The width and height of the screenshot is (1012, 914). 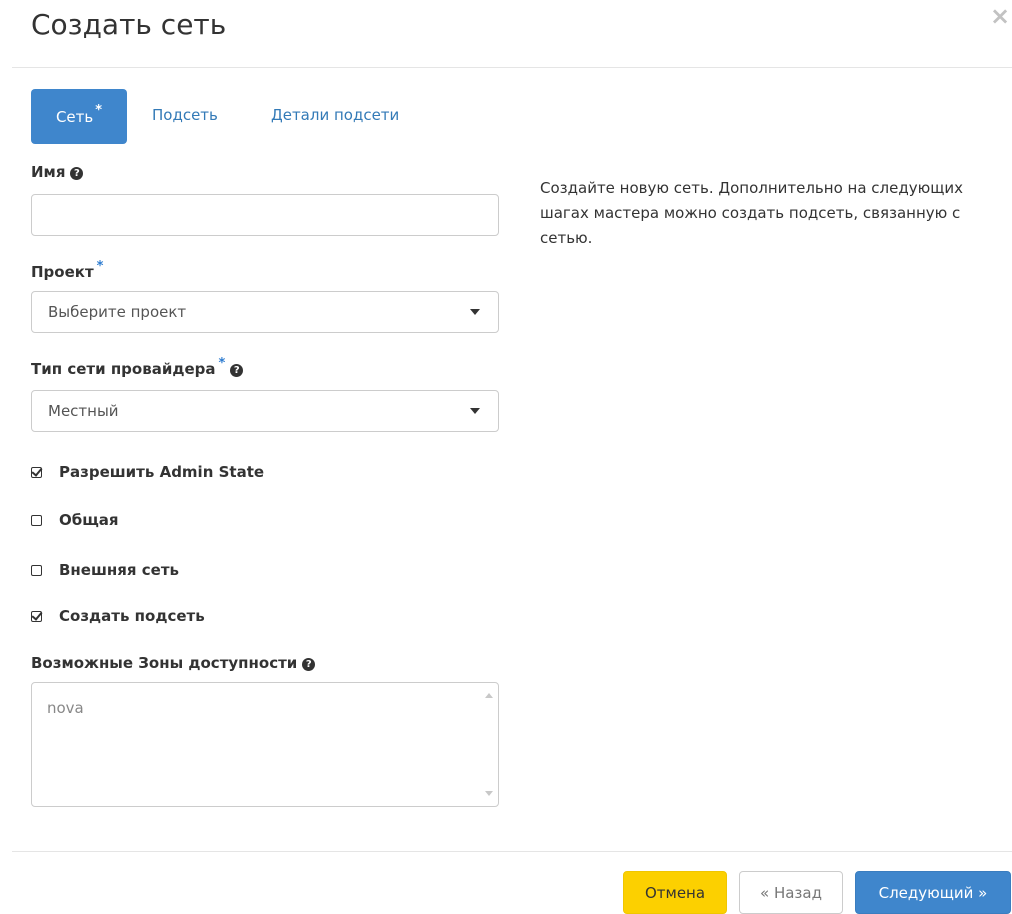 What do you see at coordinates (185, 115) in the screenshot?
I see `tab-subnet: Подсеть` at bounding box center [185, 115].